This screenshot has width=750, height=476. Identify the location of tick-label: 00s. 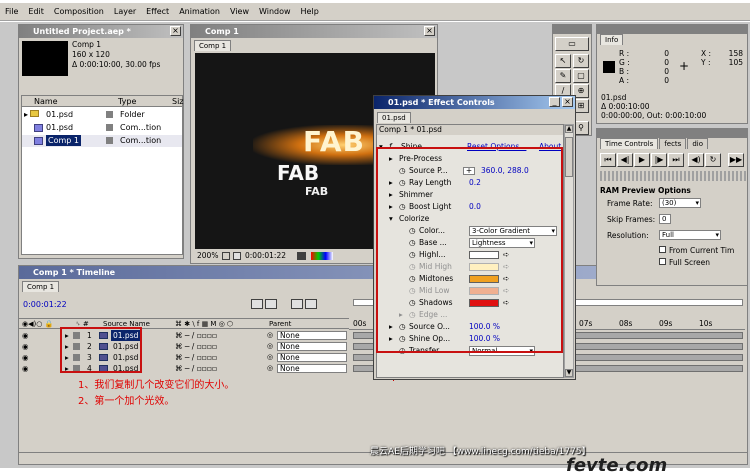
(360, 323).